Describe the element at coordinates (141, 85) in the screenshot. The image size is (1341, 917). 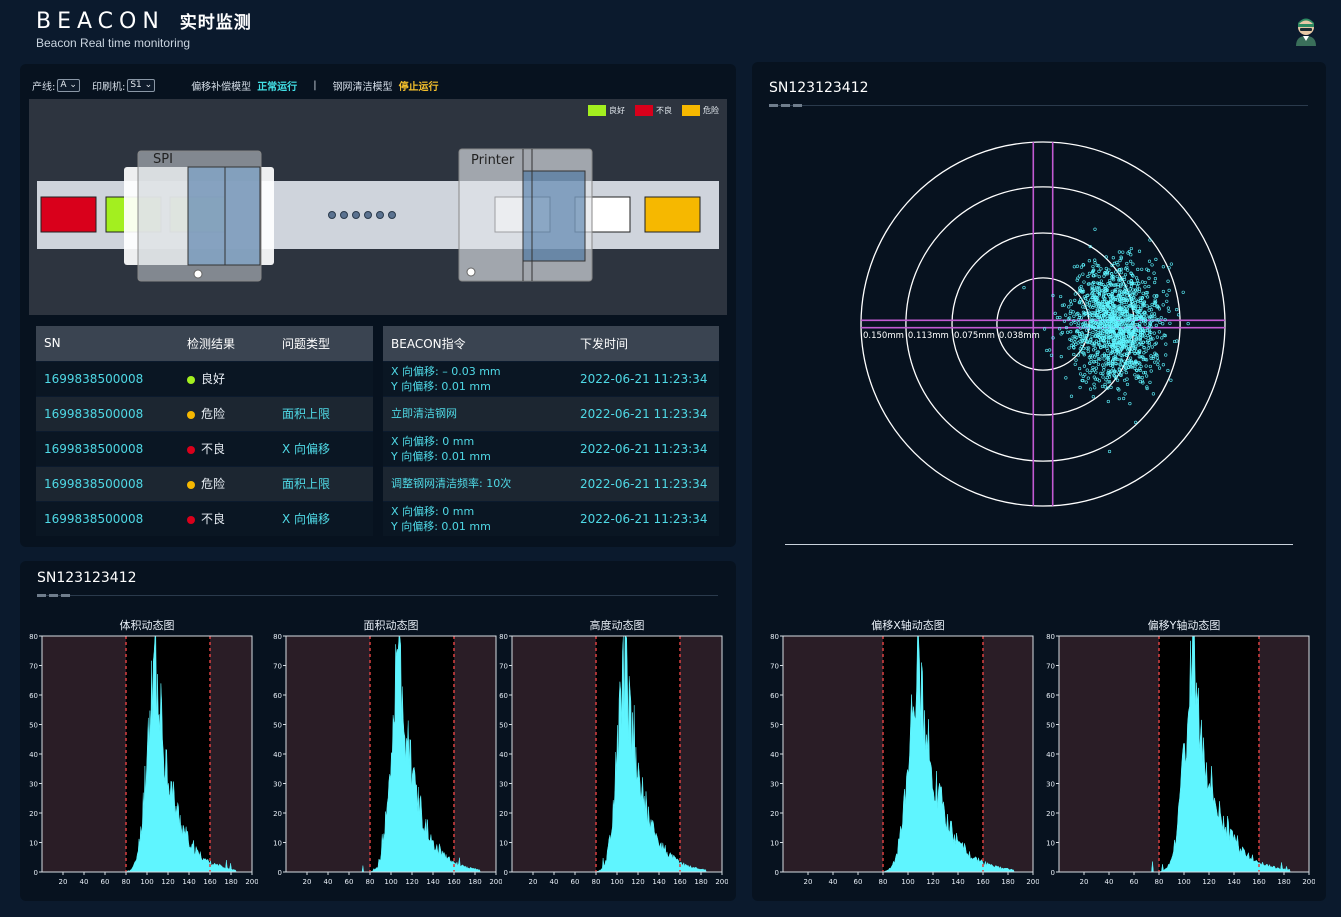
I see `printer-select: S1 ⌄` at that location.